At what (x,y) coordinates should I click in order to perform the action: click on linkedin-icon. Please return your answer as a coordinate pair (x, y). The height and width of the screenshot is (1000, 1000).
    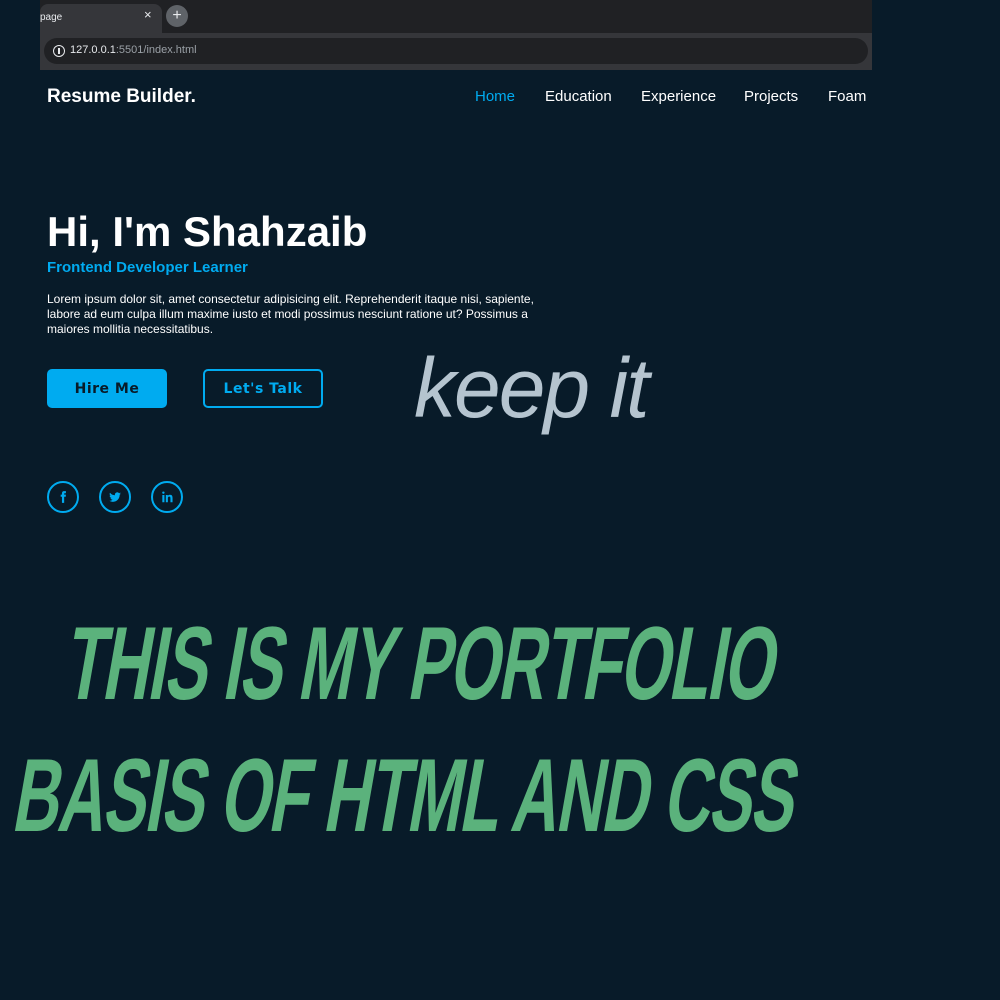
    Looking at the image, I should click on (167, 497).